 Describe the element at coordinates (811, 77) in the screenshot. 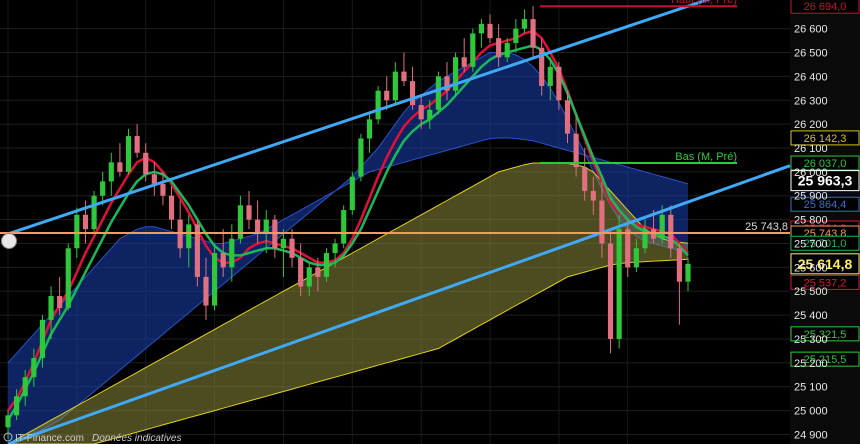

I see `y-tick-label: 26 400` at that location.